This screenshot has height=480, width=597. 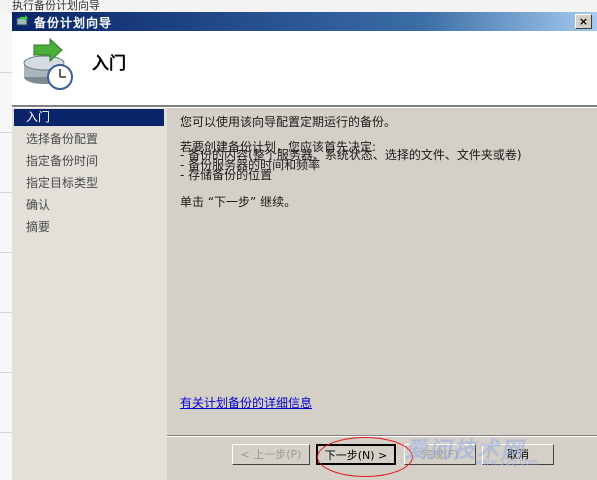 What do you see at coordinates (22, 20) in the screenshot?
I see `backup-app-icon` at bounding box center [22, 20].